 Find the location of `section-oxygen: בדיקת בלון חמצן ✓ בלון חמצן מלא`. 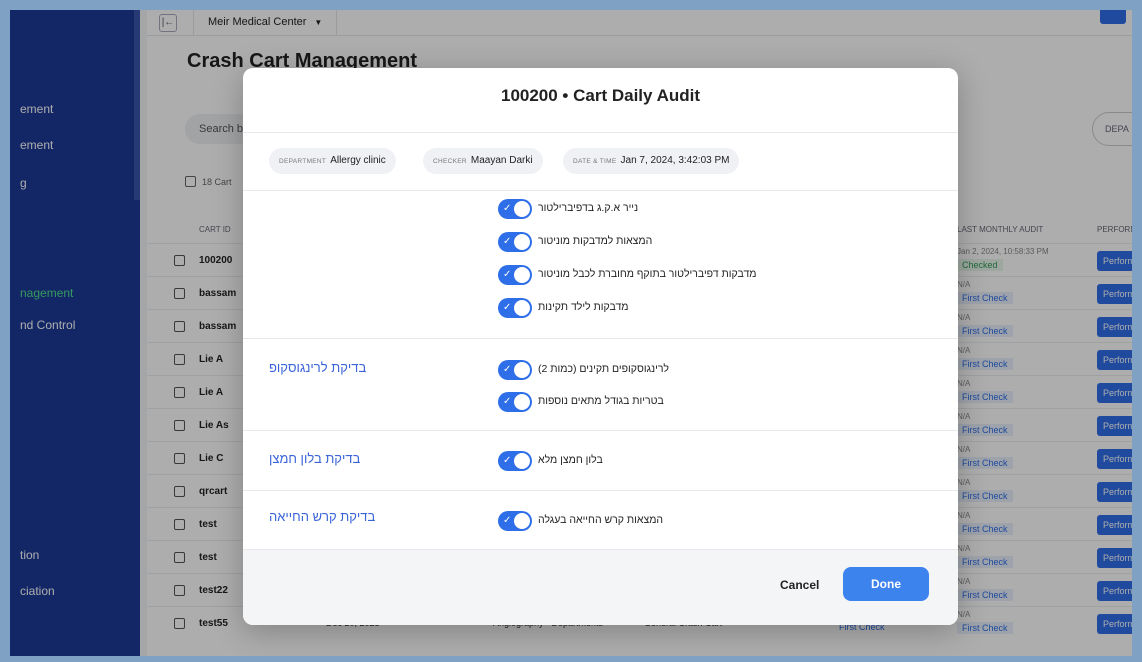

section-oxygen: בדיקת בלון חמצן ✓ בלון חמצן מלא is located at coordinates (600, 461).